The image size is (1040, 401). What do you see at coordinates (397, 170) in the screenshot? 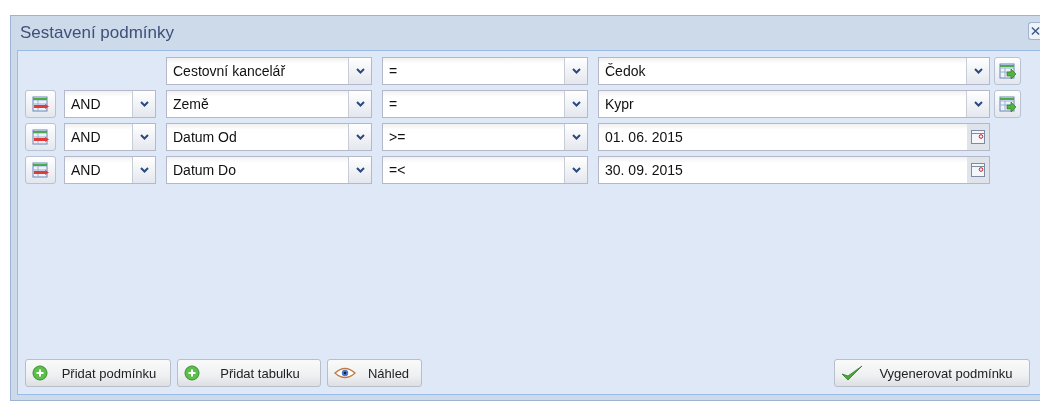
I see `operator-value: =<` at bounding box center [397, 170].